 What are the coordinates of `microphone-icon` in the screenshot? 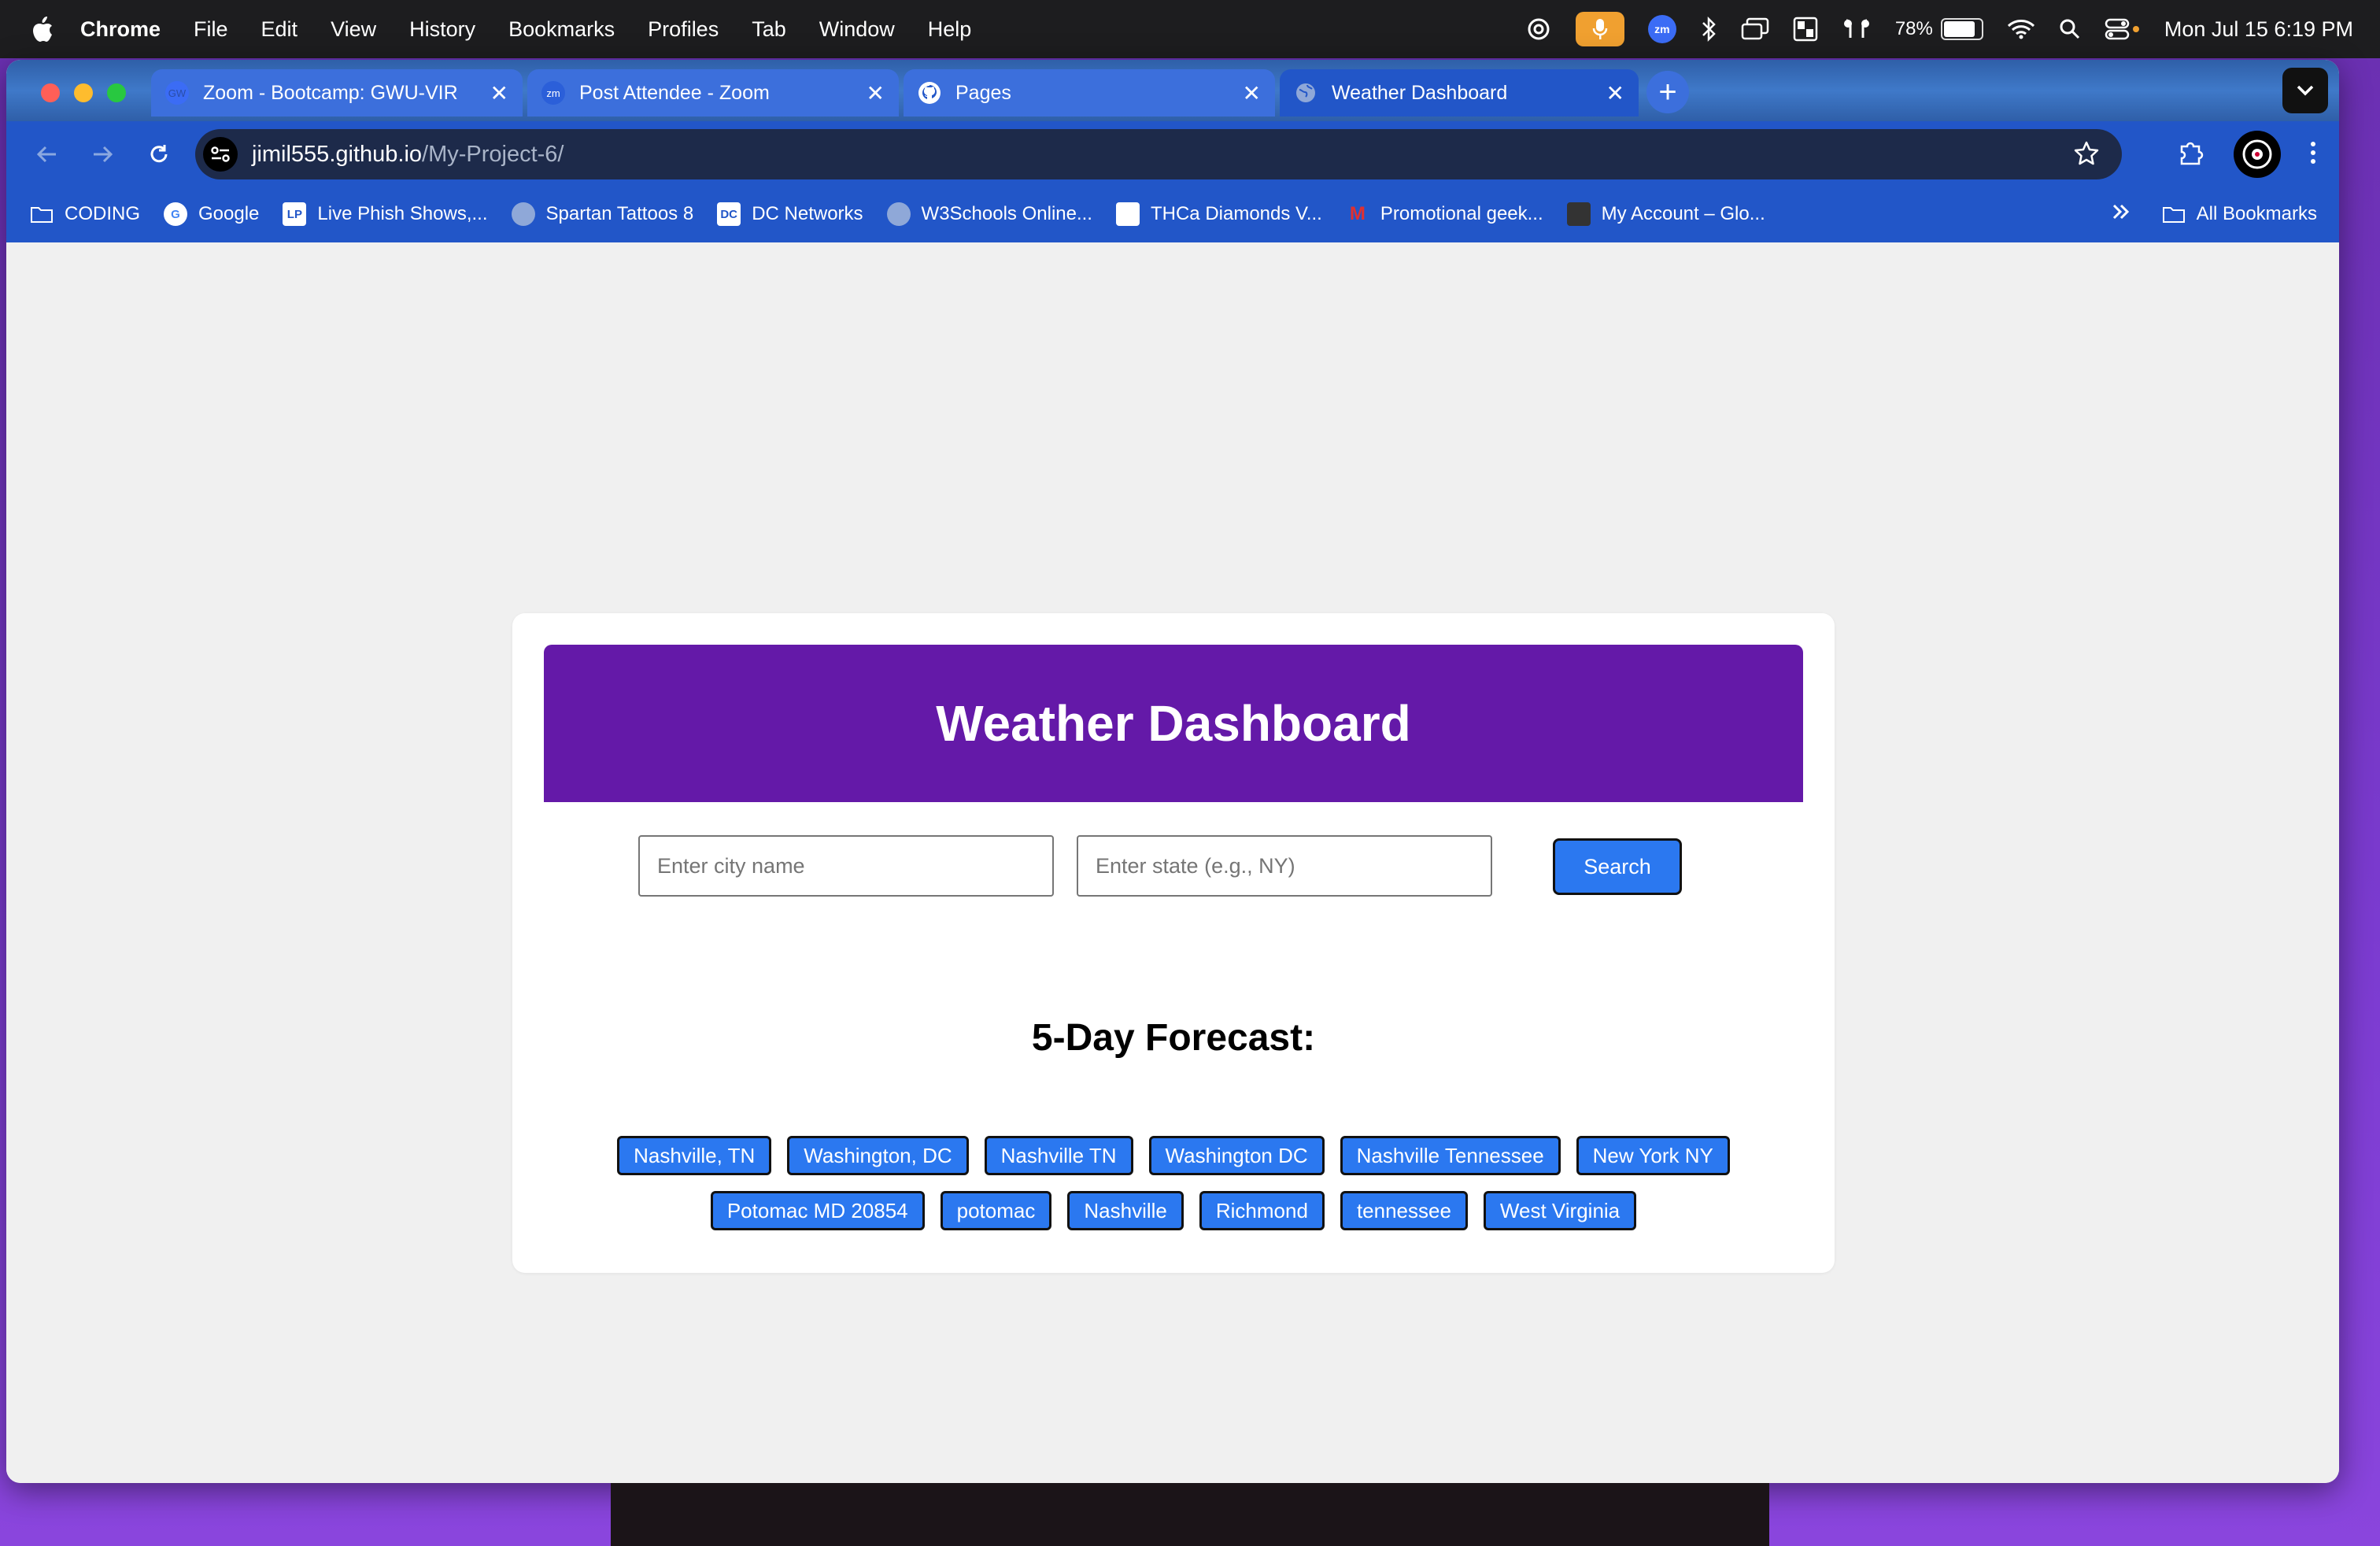 It's located at (1599, 29).